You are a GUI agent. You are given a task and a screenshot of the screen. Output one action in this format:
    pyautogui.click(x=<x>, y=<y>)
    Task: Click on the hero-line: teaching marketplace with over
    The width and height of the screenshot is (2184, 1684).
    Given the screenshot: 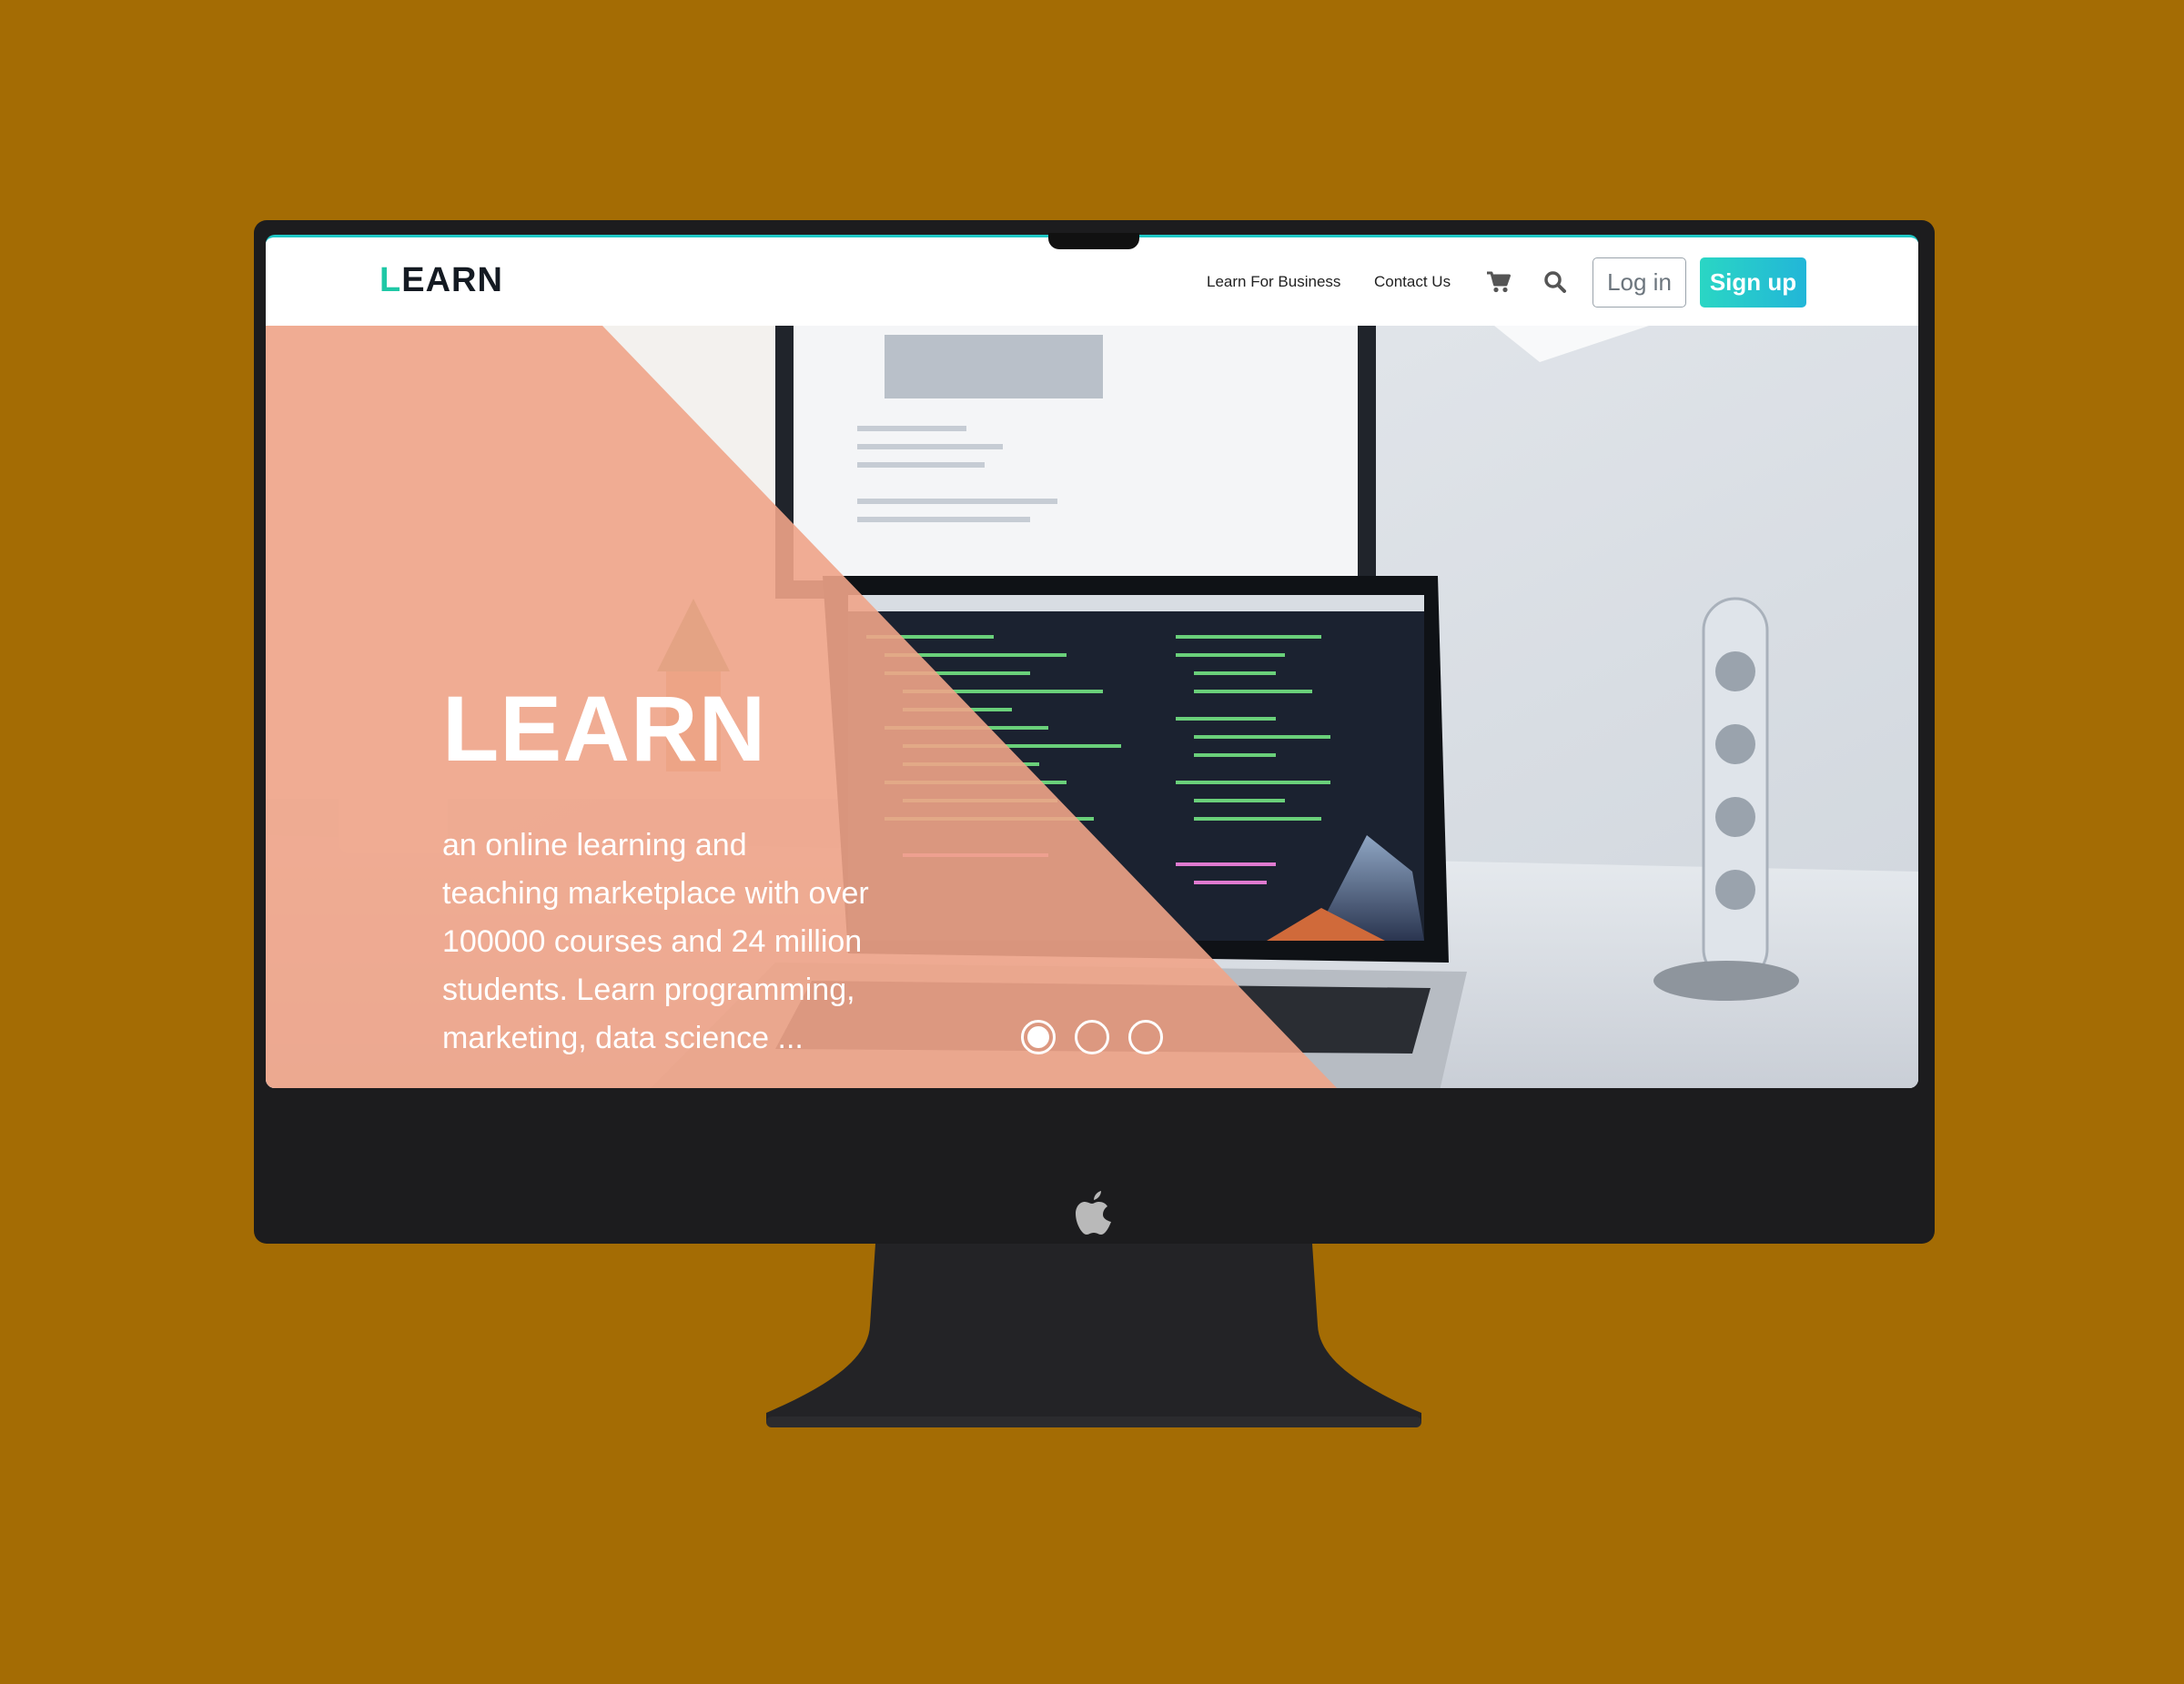 What is the action you would take?
    pyautogui.click(x=656, y=894)
    